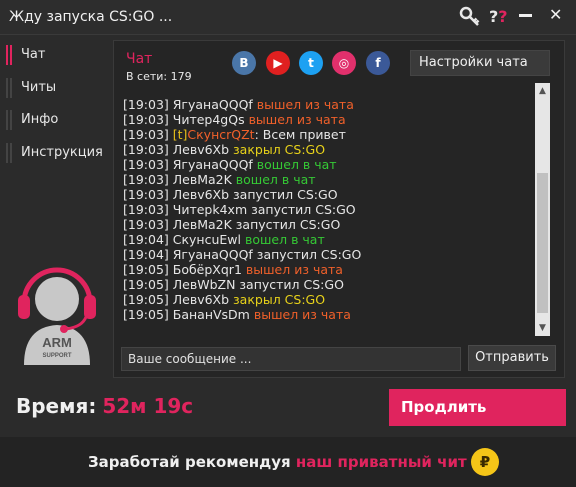  What do you see at coordinates (212, 209) in the screenshot?
I see `message-user: Читерk4xm` at bounding box center [212, 209].